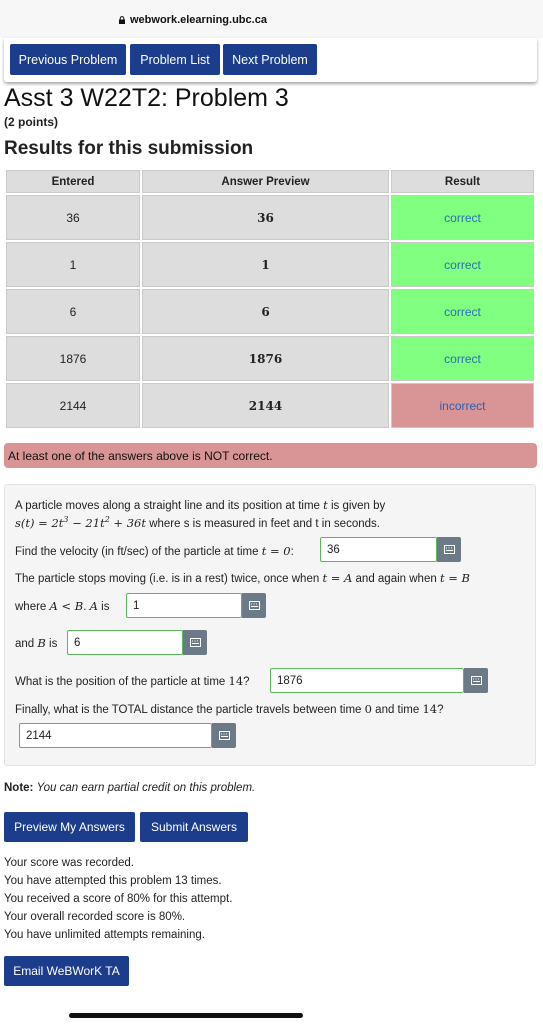  I want to click on formula-part: + 36t, so click(127, 522).